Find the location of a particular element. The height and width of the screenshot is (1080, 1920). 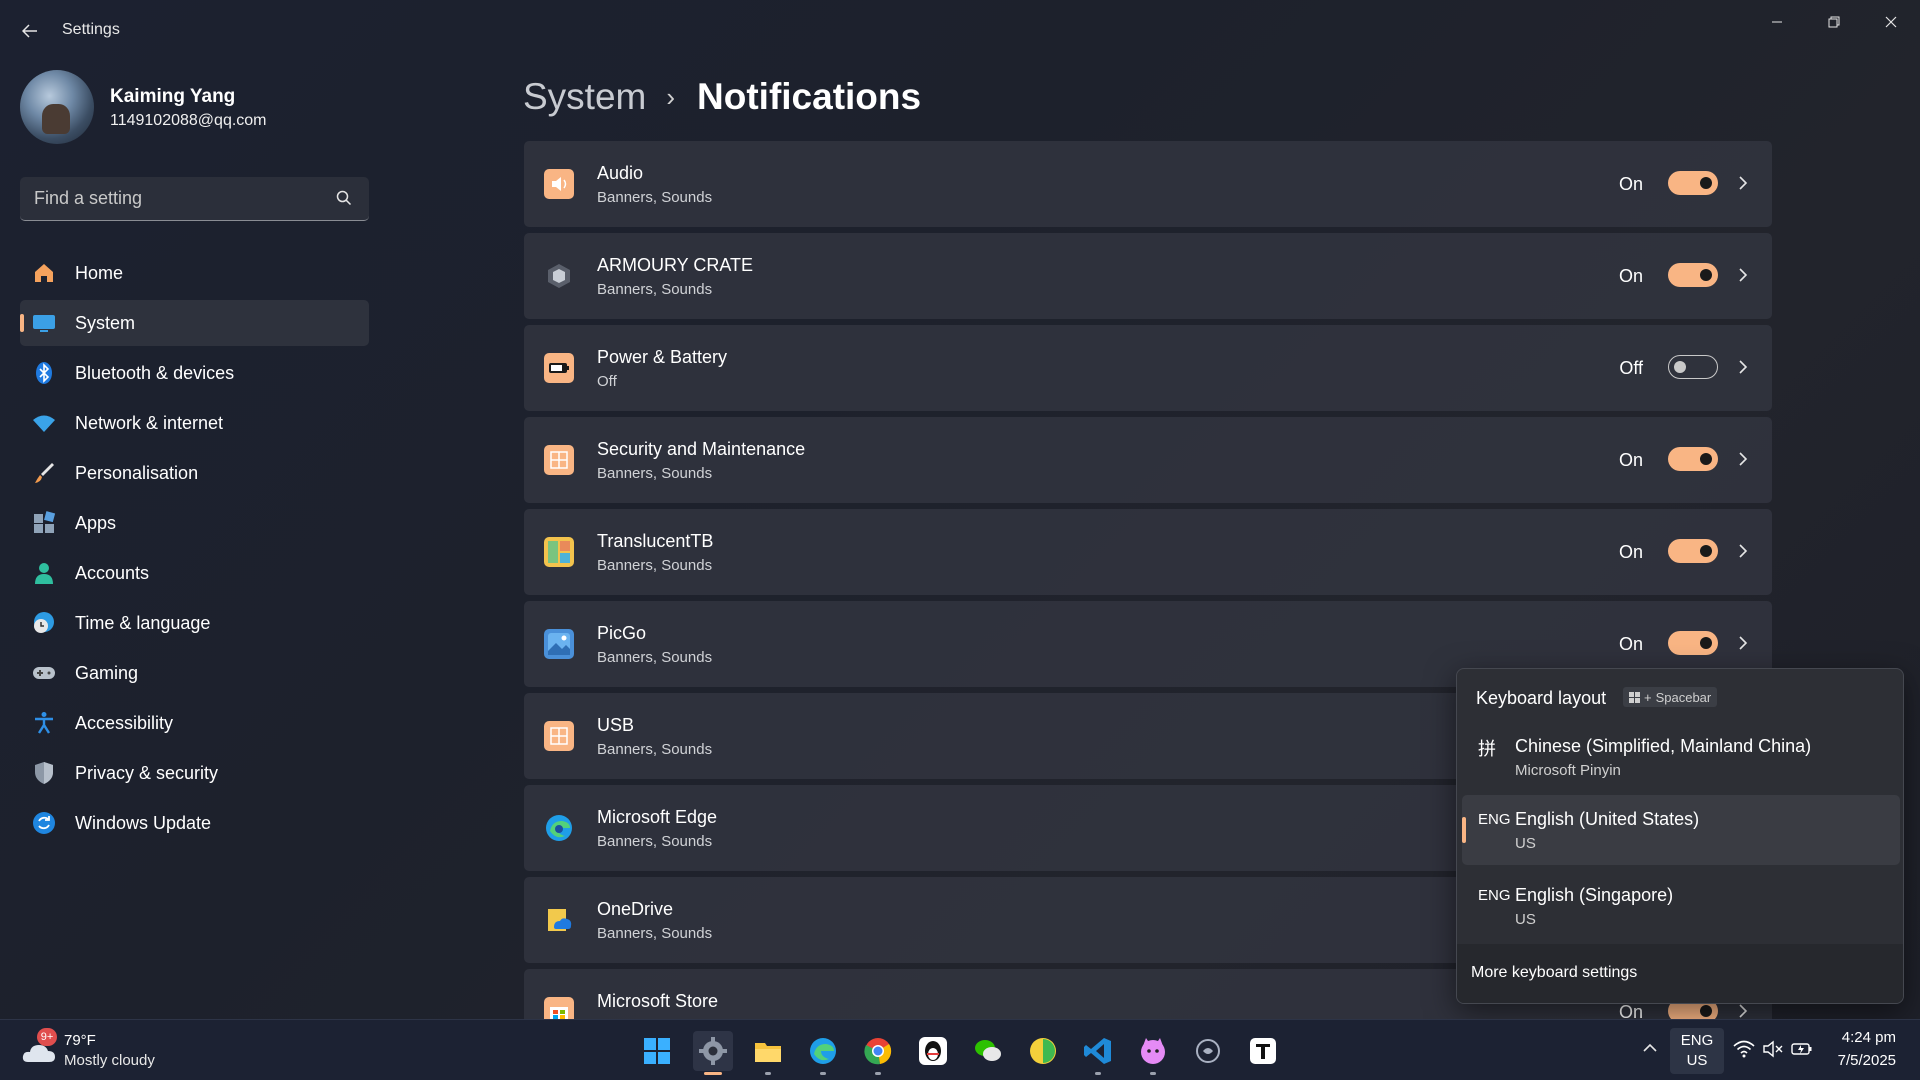

usb-icon is located at coordinates (559, 736).